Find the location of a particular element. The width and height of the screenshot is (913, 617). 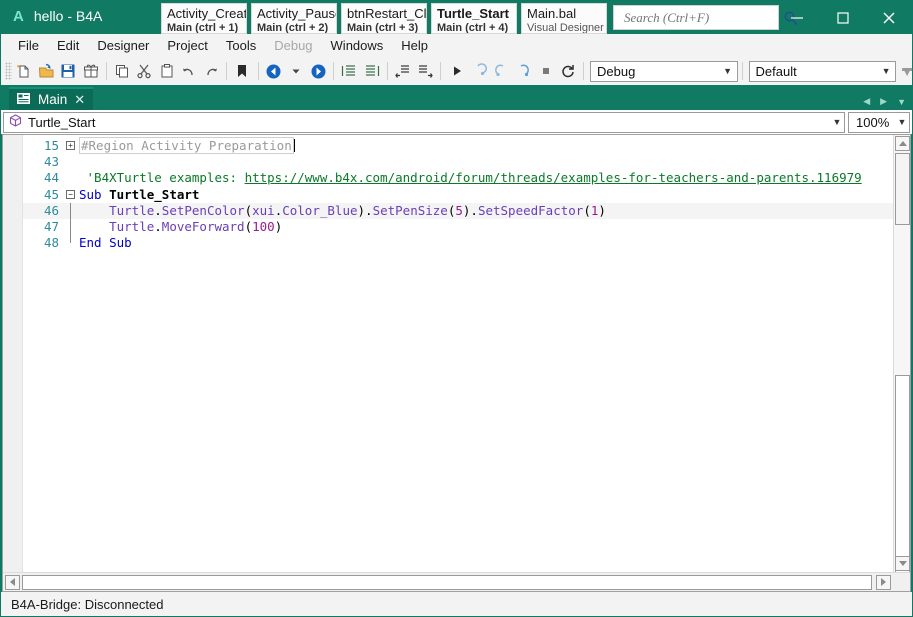

code-line: 47 Turtle.MoveForward(100) is located at coordinates (458, 227).